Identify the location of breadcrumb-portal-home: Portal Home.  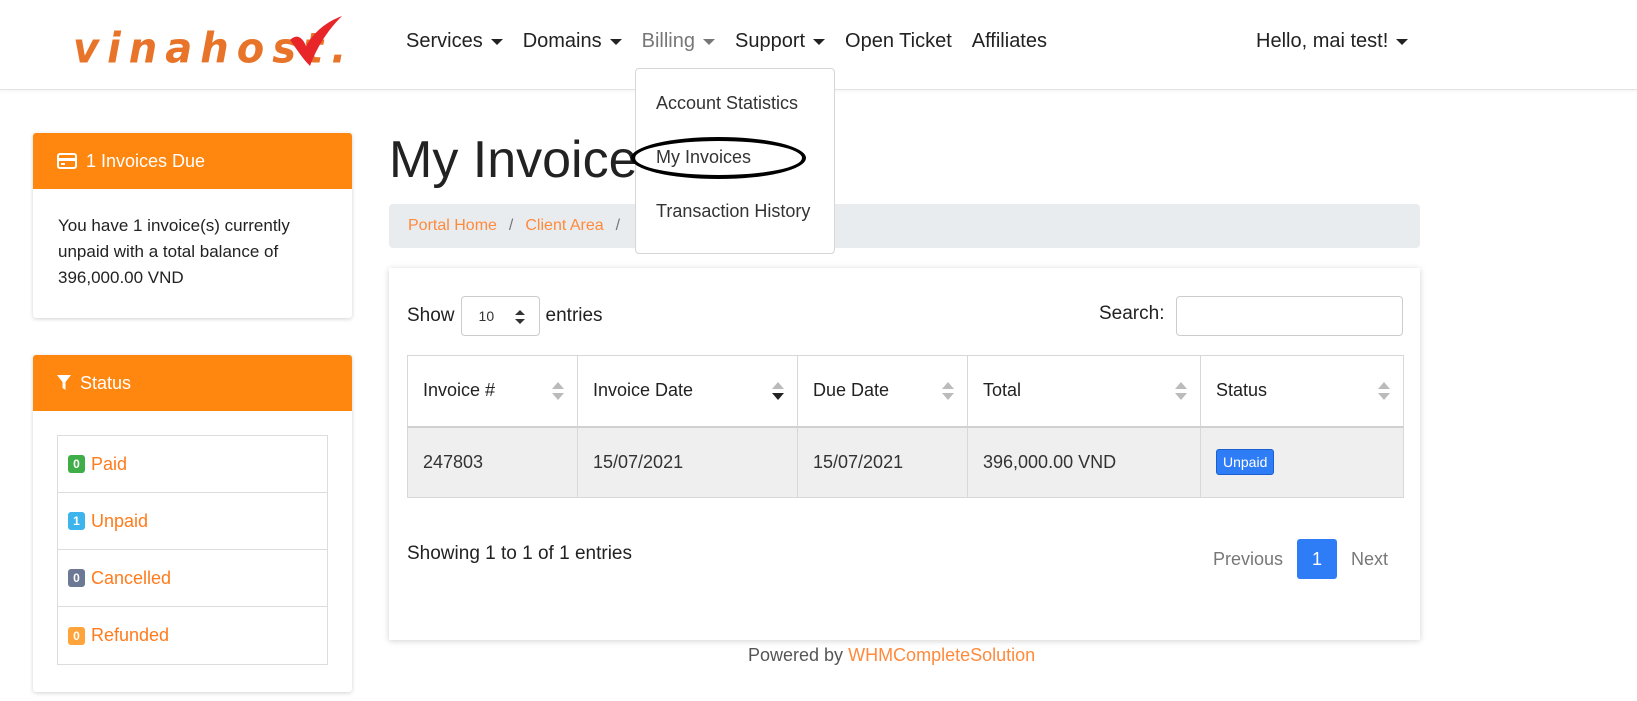
(452, 226).